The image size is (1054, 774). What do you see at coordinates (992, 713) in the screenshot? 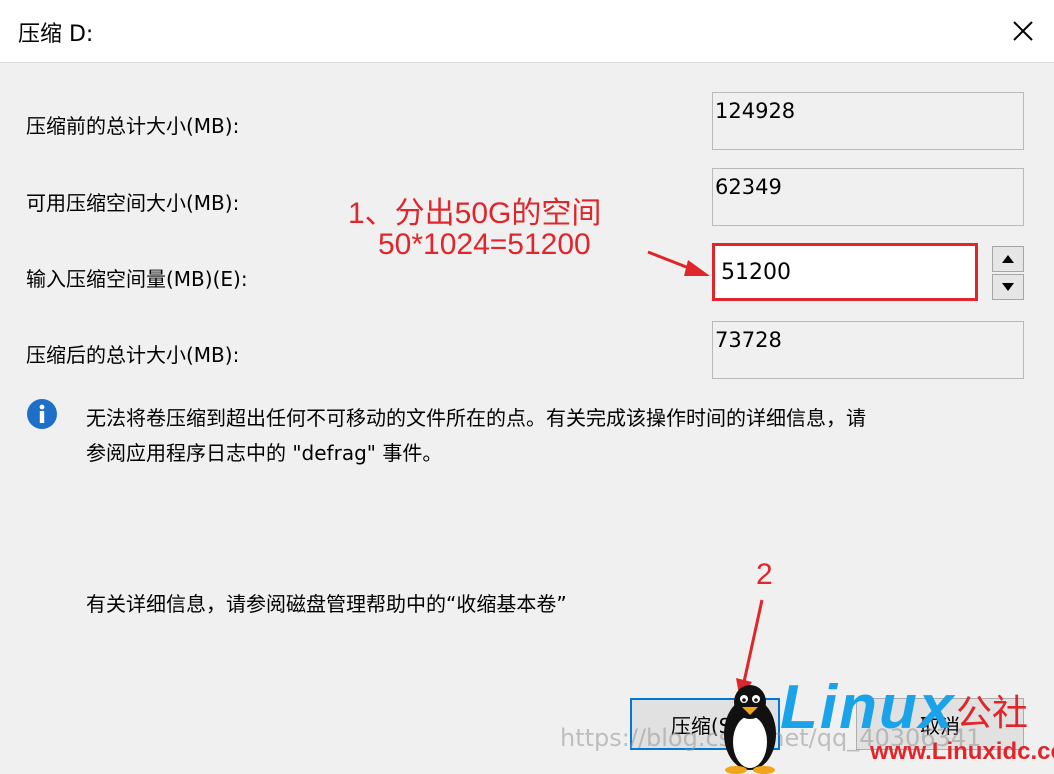
I see `logo-chinese-text: 公社` at bounding box center [992, 713].